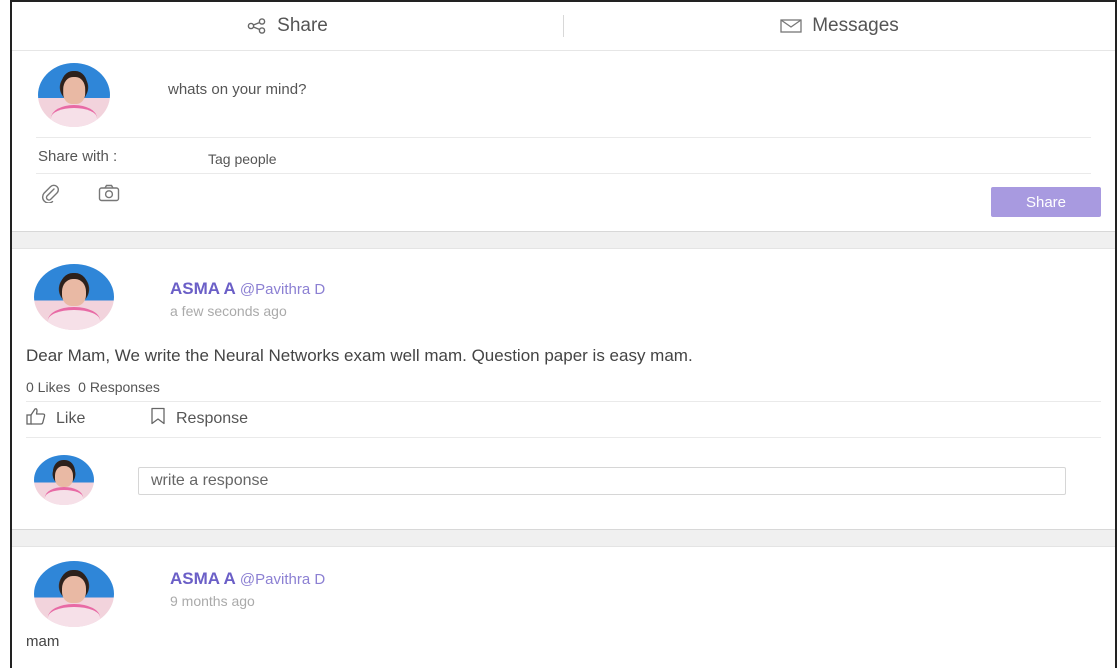 Image resolution: width=1119 pixels, height=668 pixels. I want to click on thumbs-up-icon, so click(36, 418).